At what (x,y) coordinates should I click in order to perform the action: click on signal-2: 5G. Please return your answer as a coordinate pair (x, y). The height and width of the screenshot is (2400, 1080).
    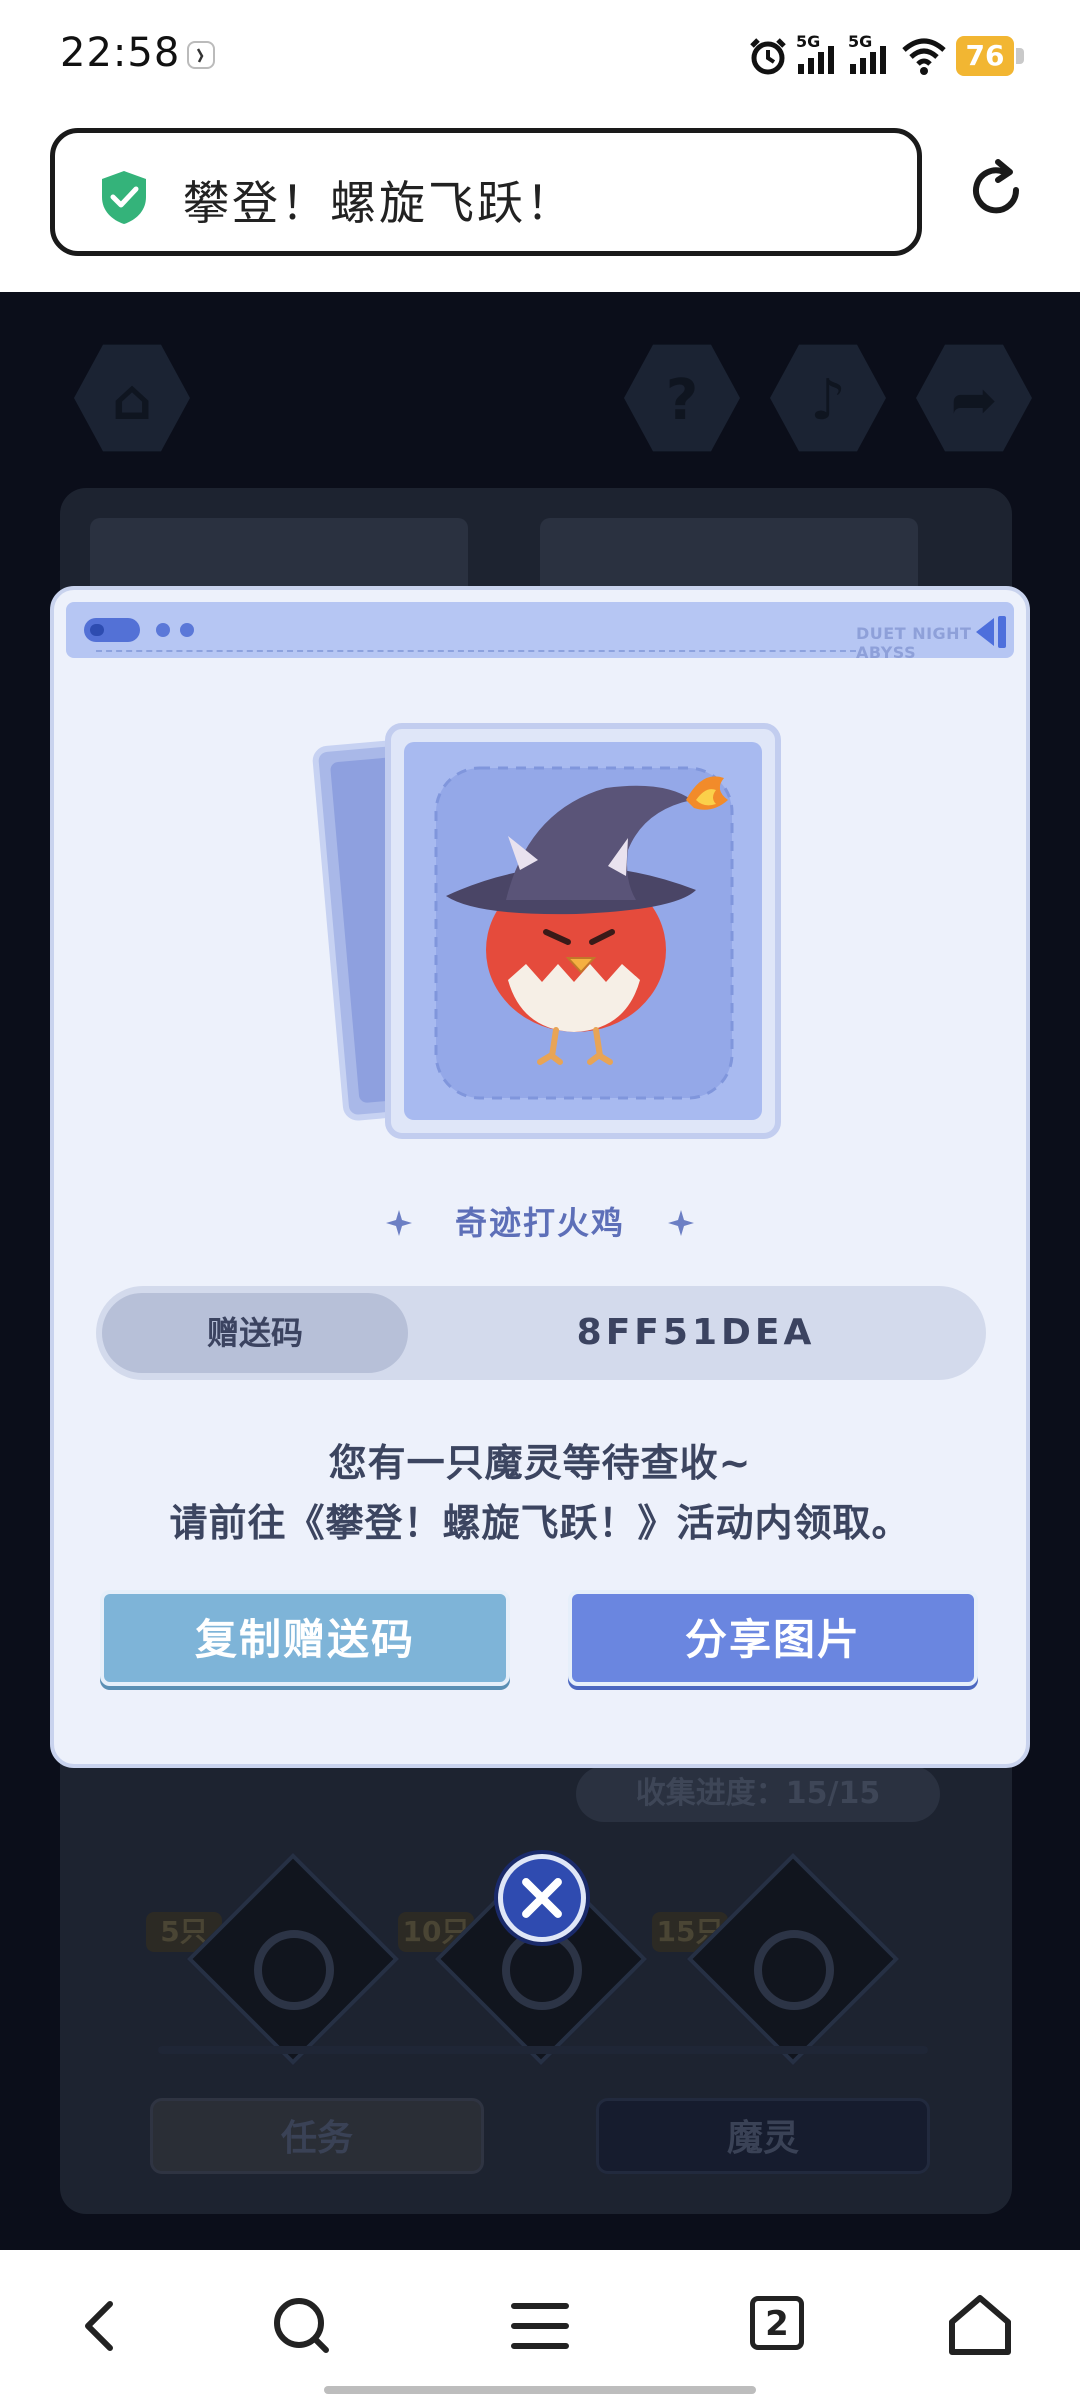
    Looking at the image, I should click on (870, 55).